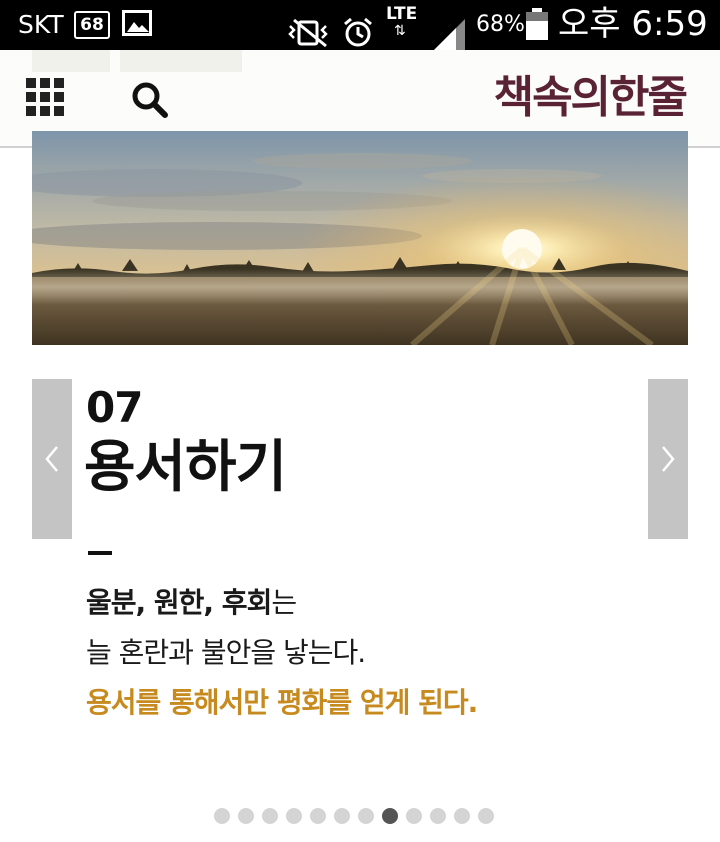 This screenshot has width=720, height=842. I want to click on search-icon, so click(150, 100).